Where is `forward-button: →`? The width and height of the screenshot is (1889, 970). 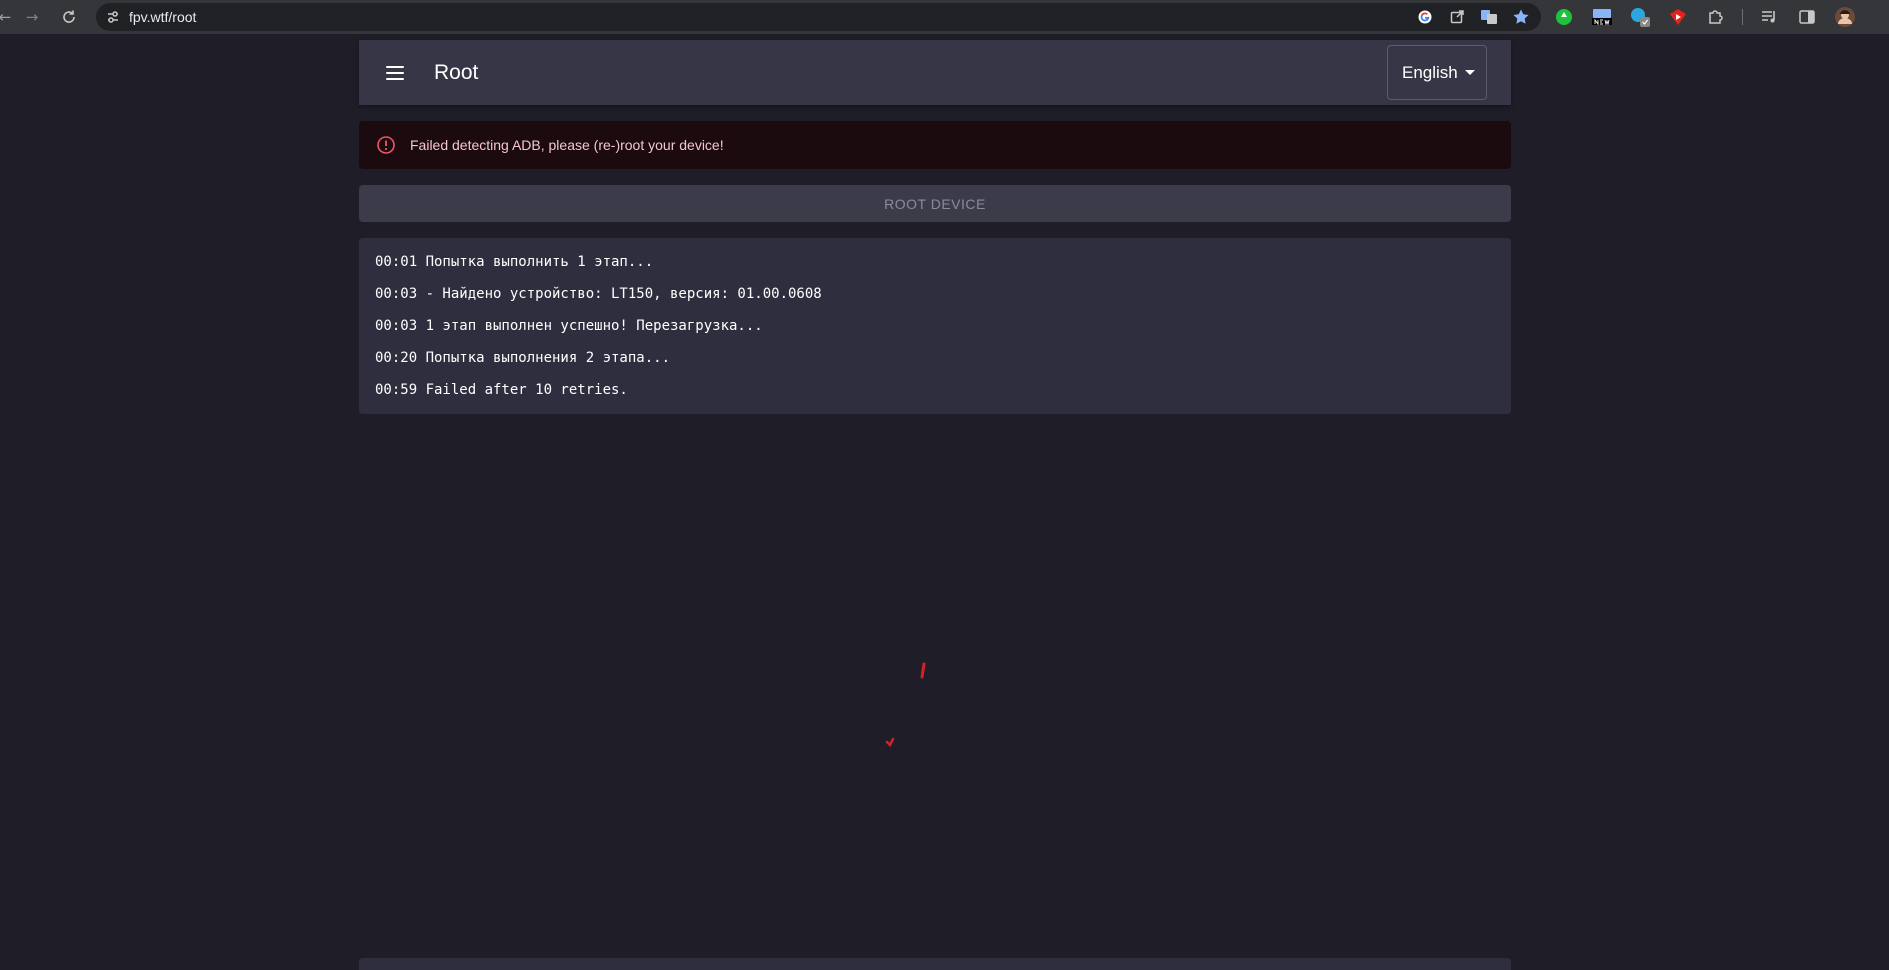
forward-button: → is located at coordinates (32, 17).